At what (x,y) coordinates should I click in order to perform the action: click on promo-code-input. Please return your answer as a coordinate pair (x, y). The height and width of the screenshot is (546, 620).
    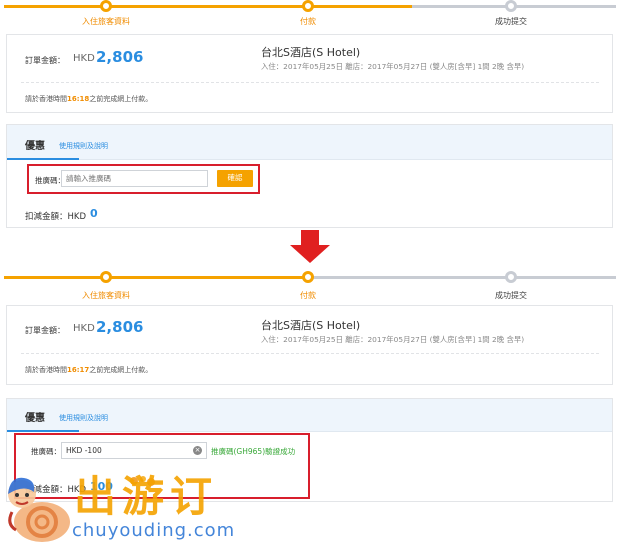
    Looking at the image, I should click on (134, 178).